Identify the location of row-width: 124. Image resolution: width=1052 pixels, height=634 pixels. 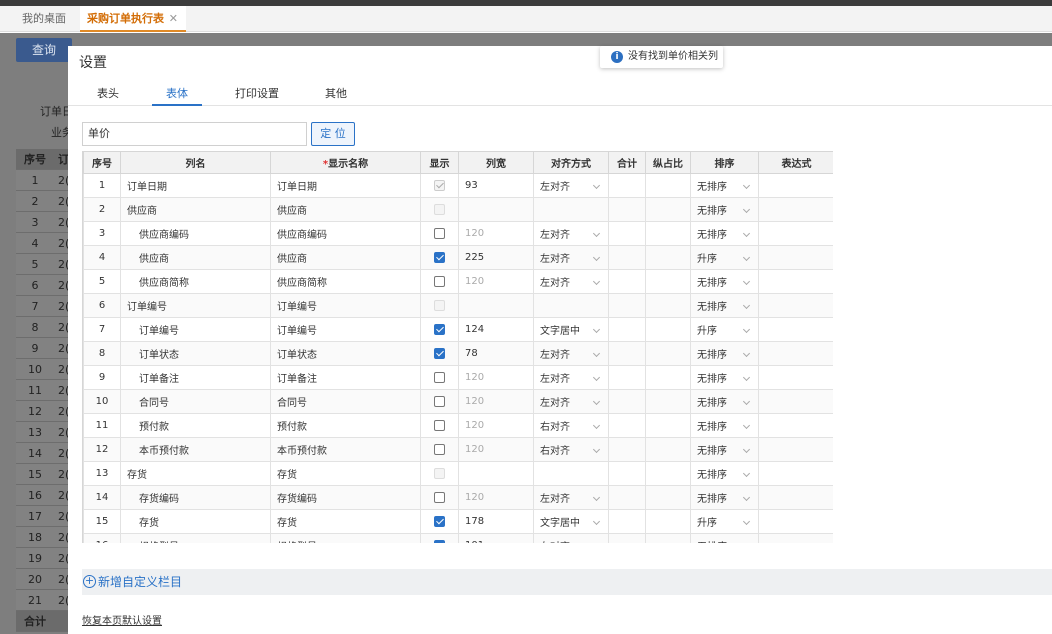
(496, 329).